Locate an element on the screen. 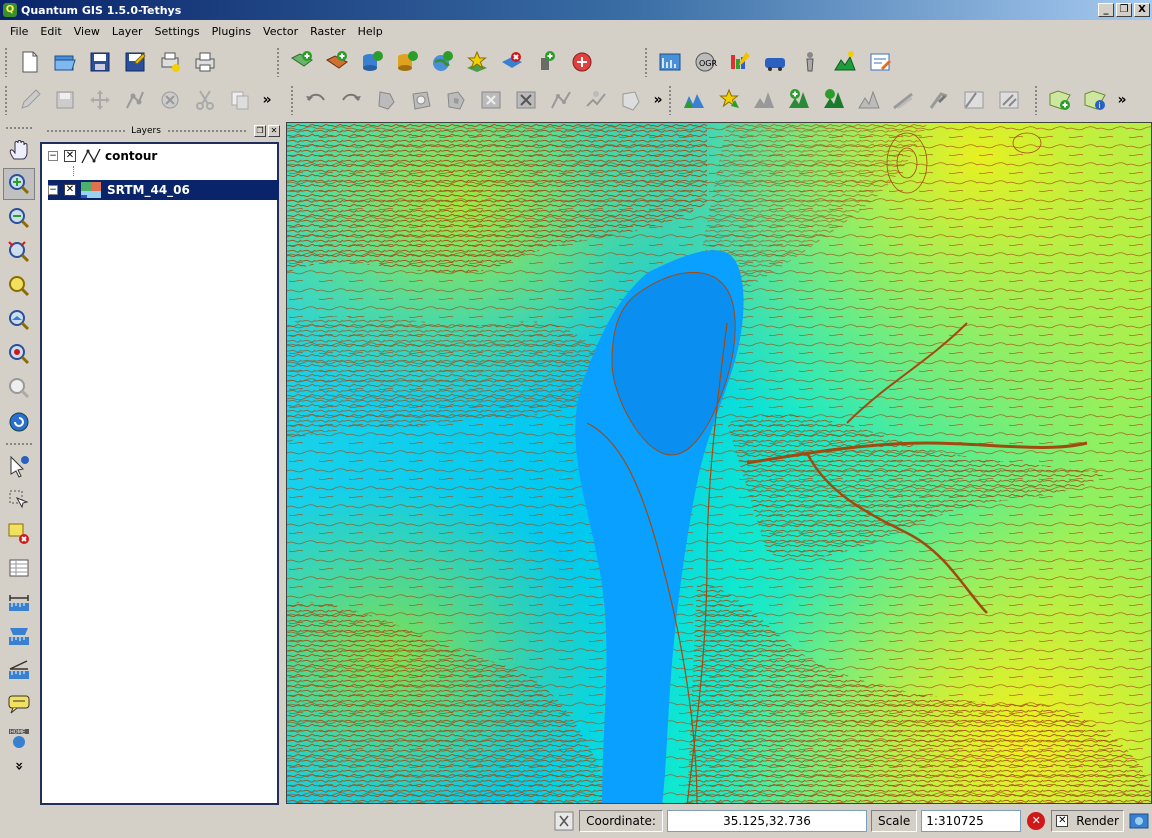 The image size is (1152, 838). restore-button: ❐ is located at coordinates (1124, 10).